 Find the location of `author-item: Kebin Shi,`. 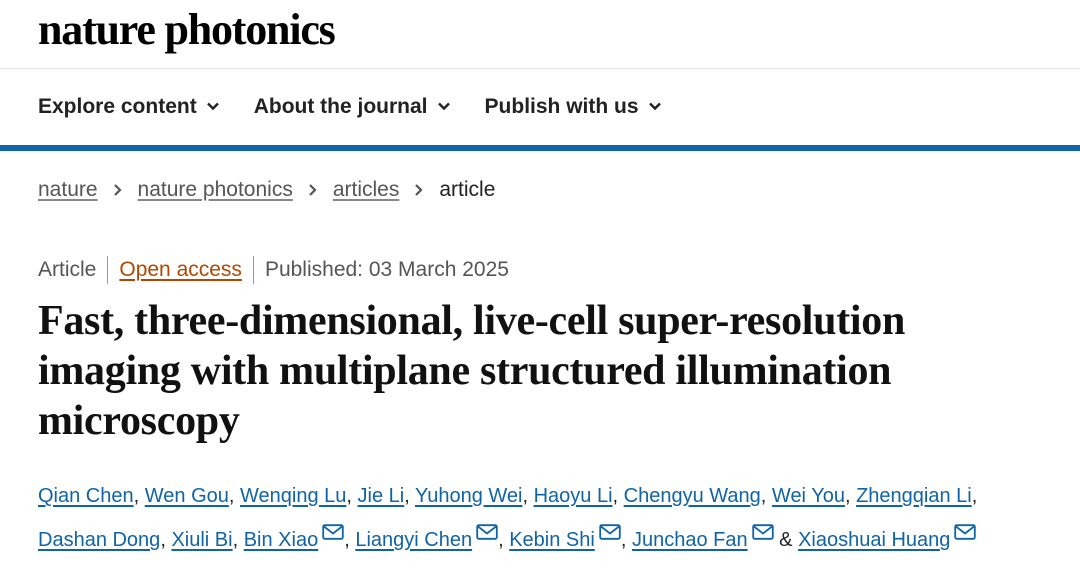

author-item: Kebin Shi, is located at coordinates (568, 537).